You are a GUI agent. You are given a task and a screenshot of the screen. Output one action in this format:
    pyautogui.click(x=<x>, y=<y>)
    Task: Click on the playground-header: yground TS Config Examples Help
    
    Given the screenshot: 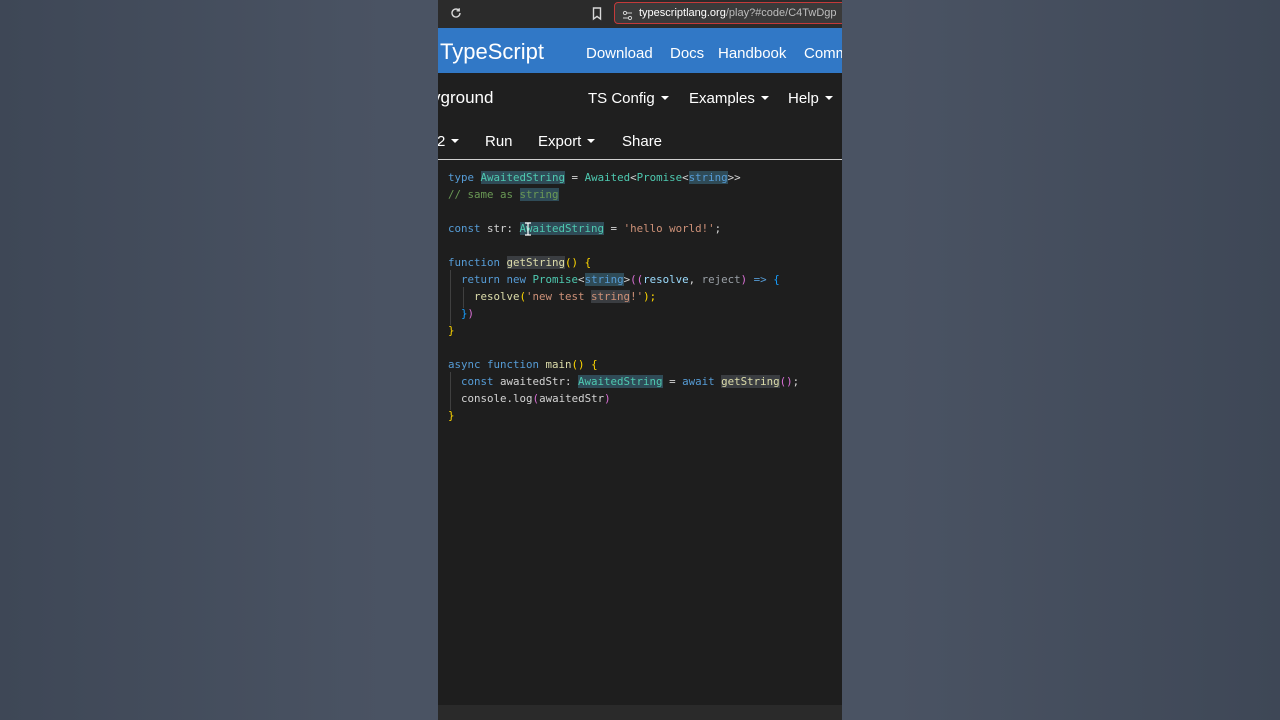 What is the action you would take?
    pyautogui.click(x=640, y=98)
    